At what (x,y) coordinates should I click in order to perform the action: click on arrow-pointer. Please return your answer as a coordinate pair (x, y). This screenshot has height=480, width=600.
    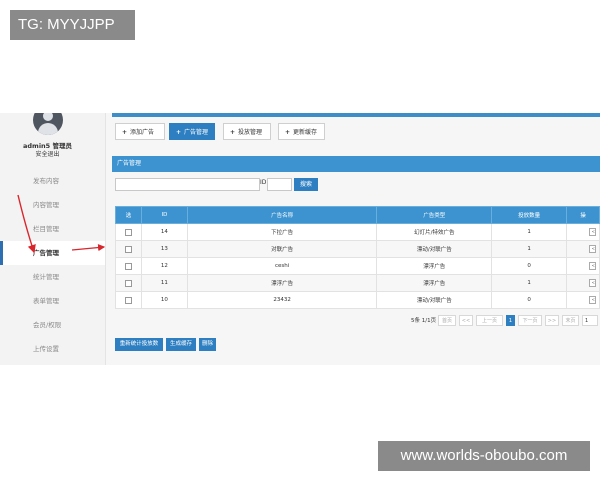
    Looking at the image, I should click on (88, 247).